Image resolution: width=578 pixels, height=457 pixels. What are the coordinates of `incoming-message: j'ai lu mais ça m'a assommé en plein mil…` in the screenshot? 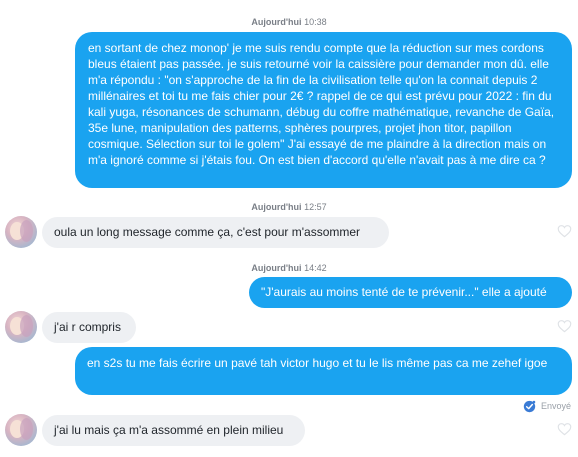 It's located at (173, 430).